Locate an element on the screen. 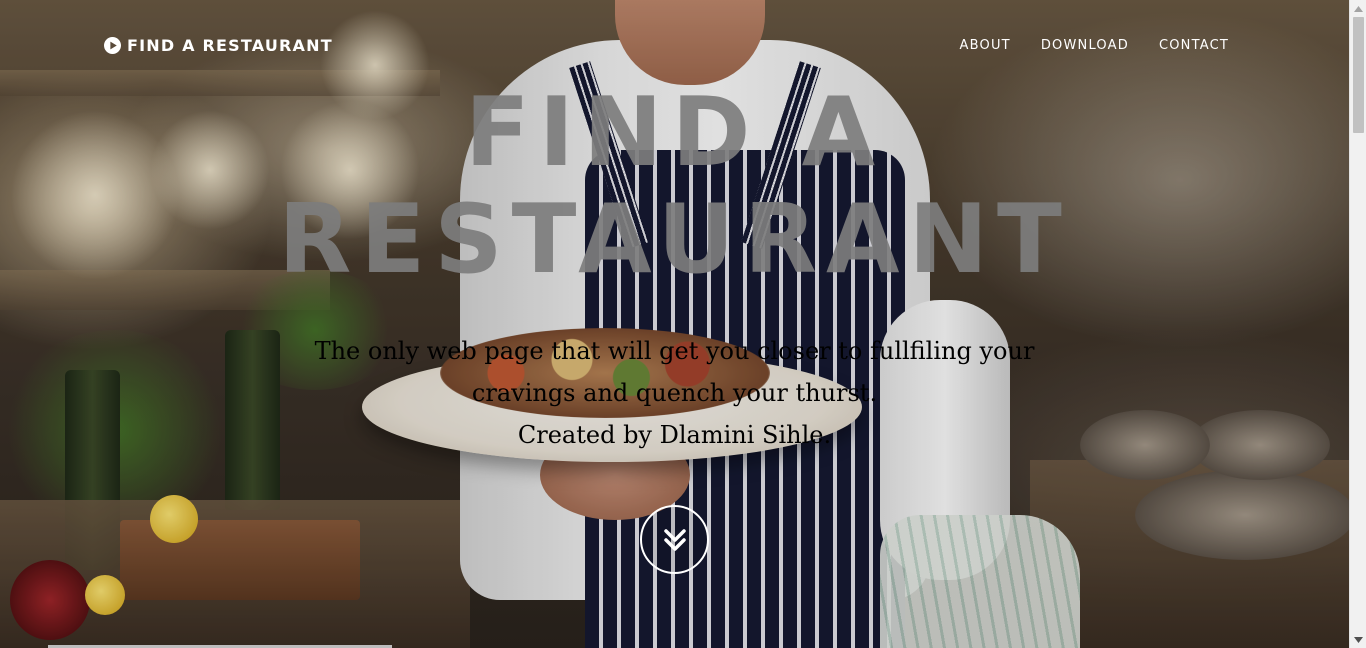  hero-tagline-line-2: cravings and quench your thurst. is located at coordinates (674, 393).